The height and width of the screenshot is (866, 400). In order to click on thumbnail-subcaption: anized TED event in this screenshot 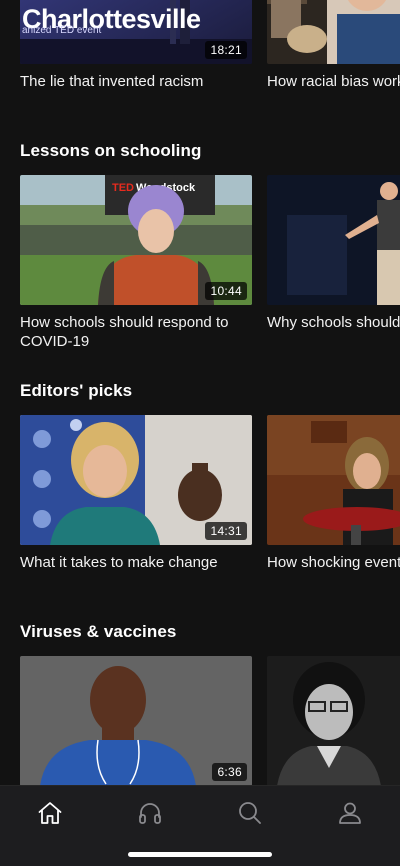, I will do `click(62, 30)`.